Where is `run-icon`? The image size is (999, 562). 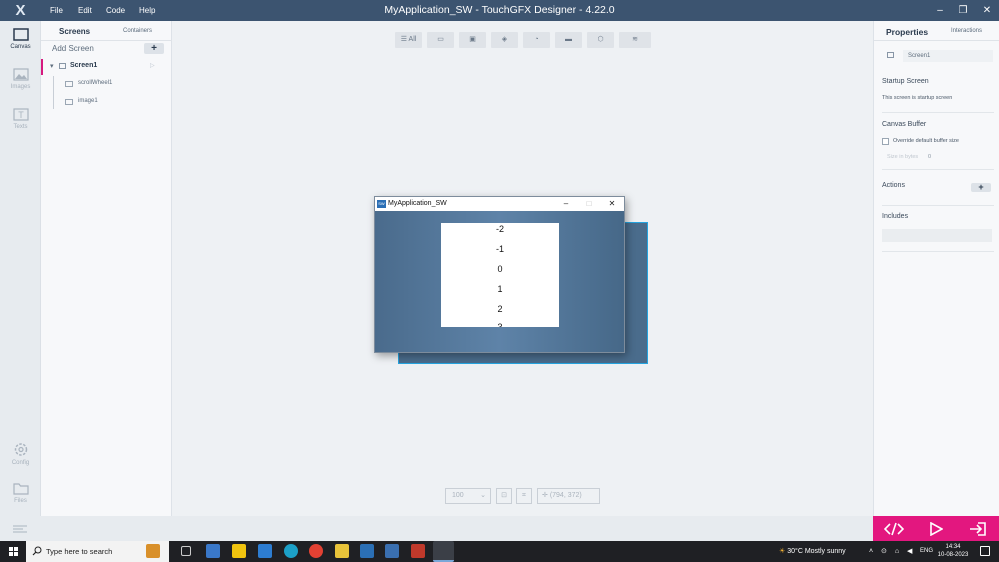 run-icon is located at coordinates (936, 528).